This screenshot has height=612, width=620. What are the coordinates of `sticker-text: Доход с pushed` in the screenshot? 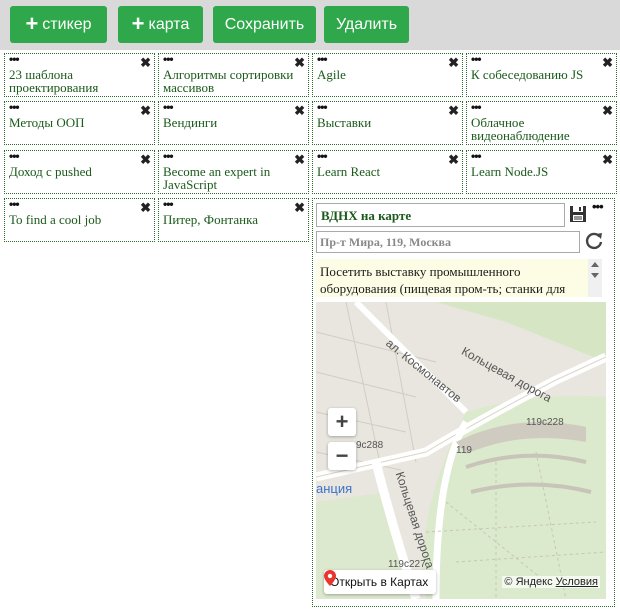 It's located at (78, 171).